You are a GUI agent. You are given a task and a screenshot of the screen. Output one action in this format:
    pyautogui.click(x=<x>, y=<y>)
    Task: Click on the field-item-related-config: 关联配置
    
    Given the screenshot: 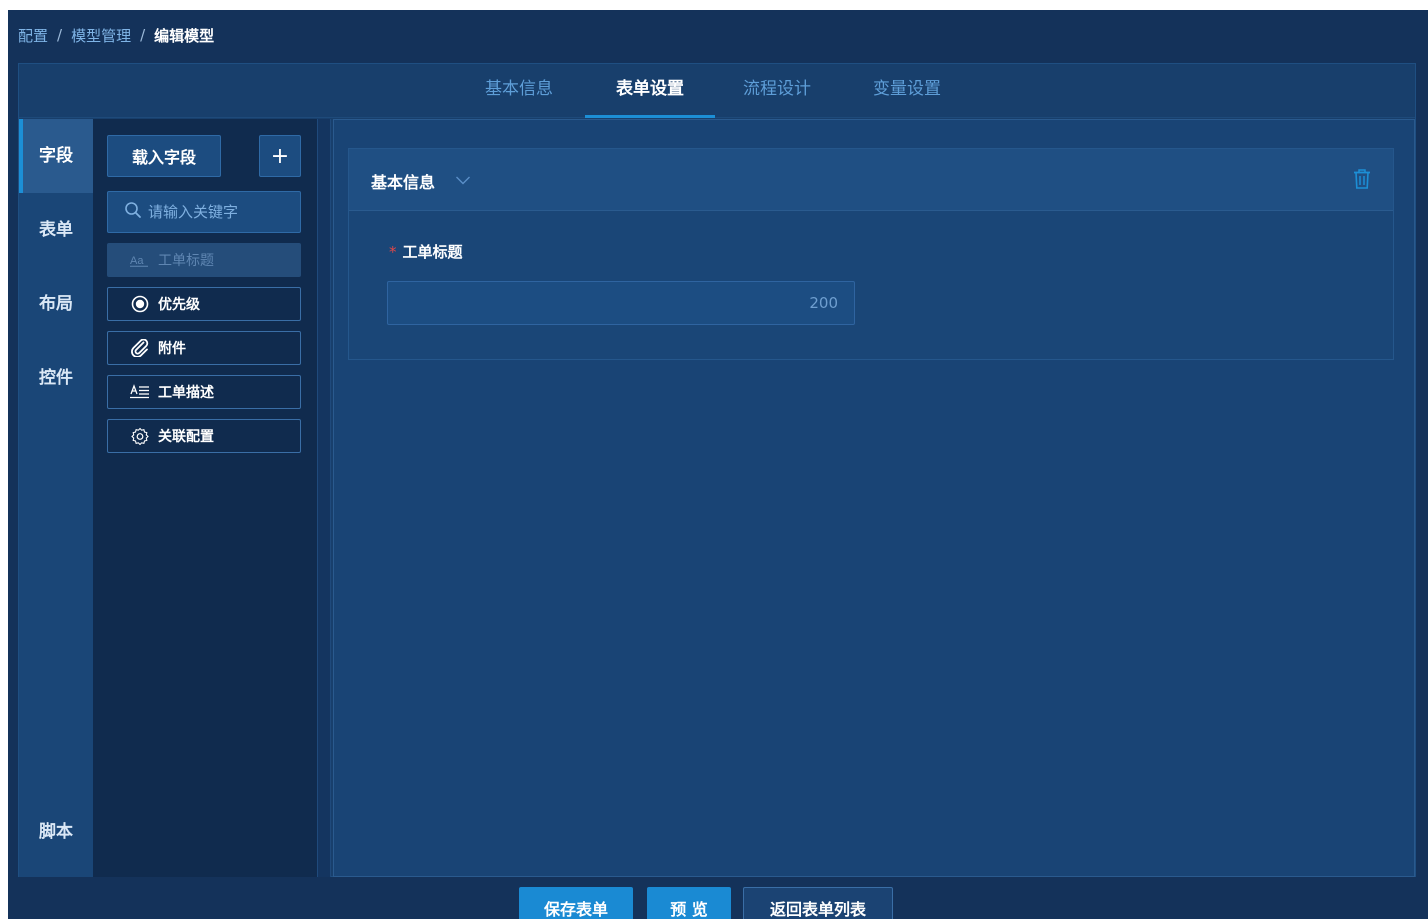 What is the action you would take?
    pyautogui.click(x=204, y=436)
    